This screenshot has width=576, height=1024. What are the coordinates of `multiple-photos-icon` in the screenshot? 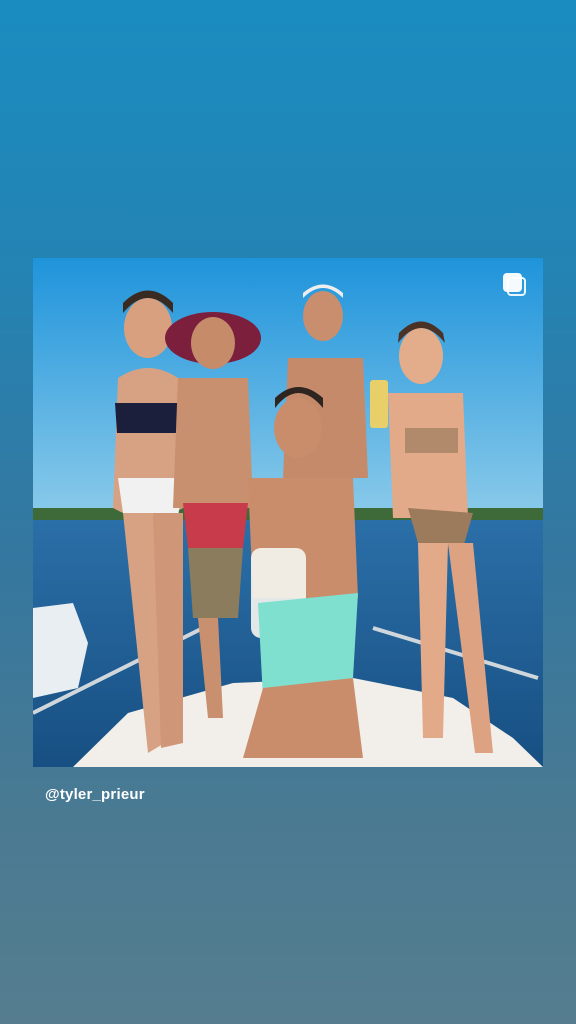 It's located at (515, 285).